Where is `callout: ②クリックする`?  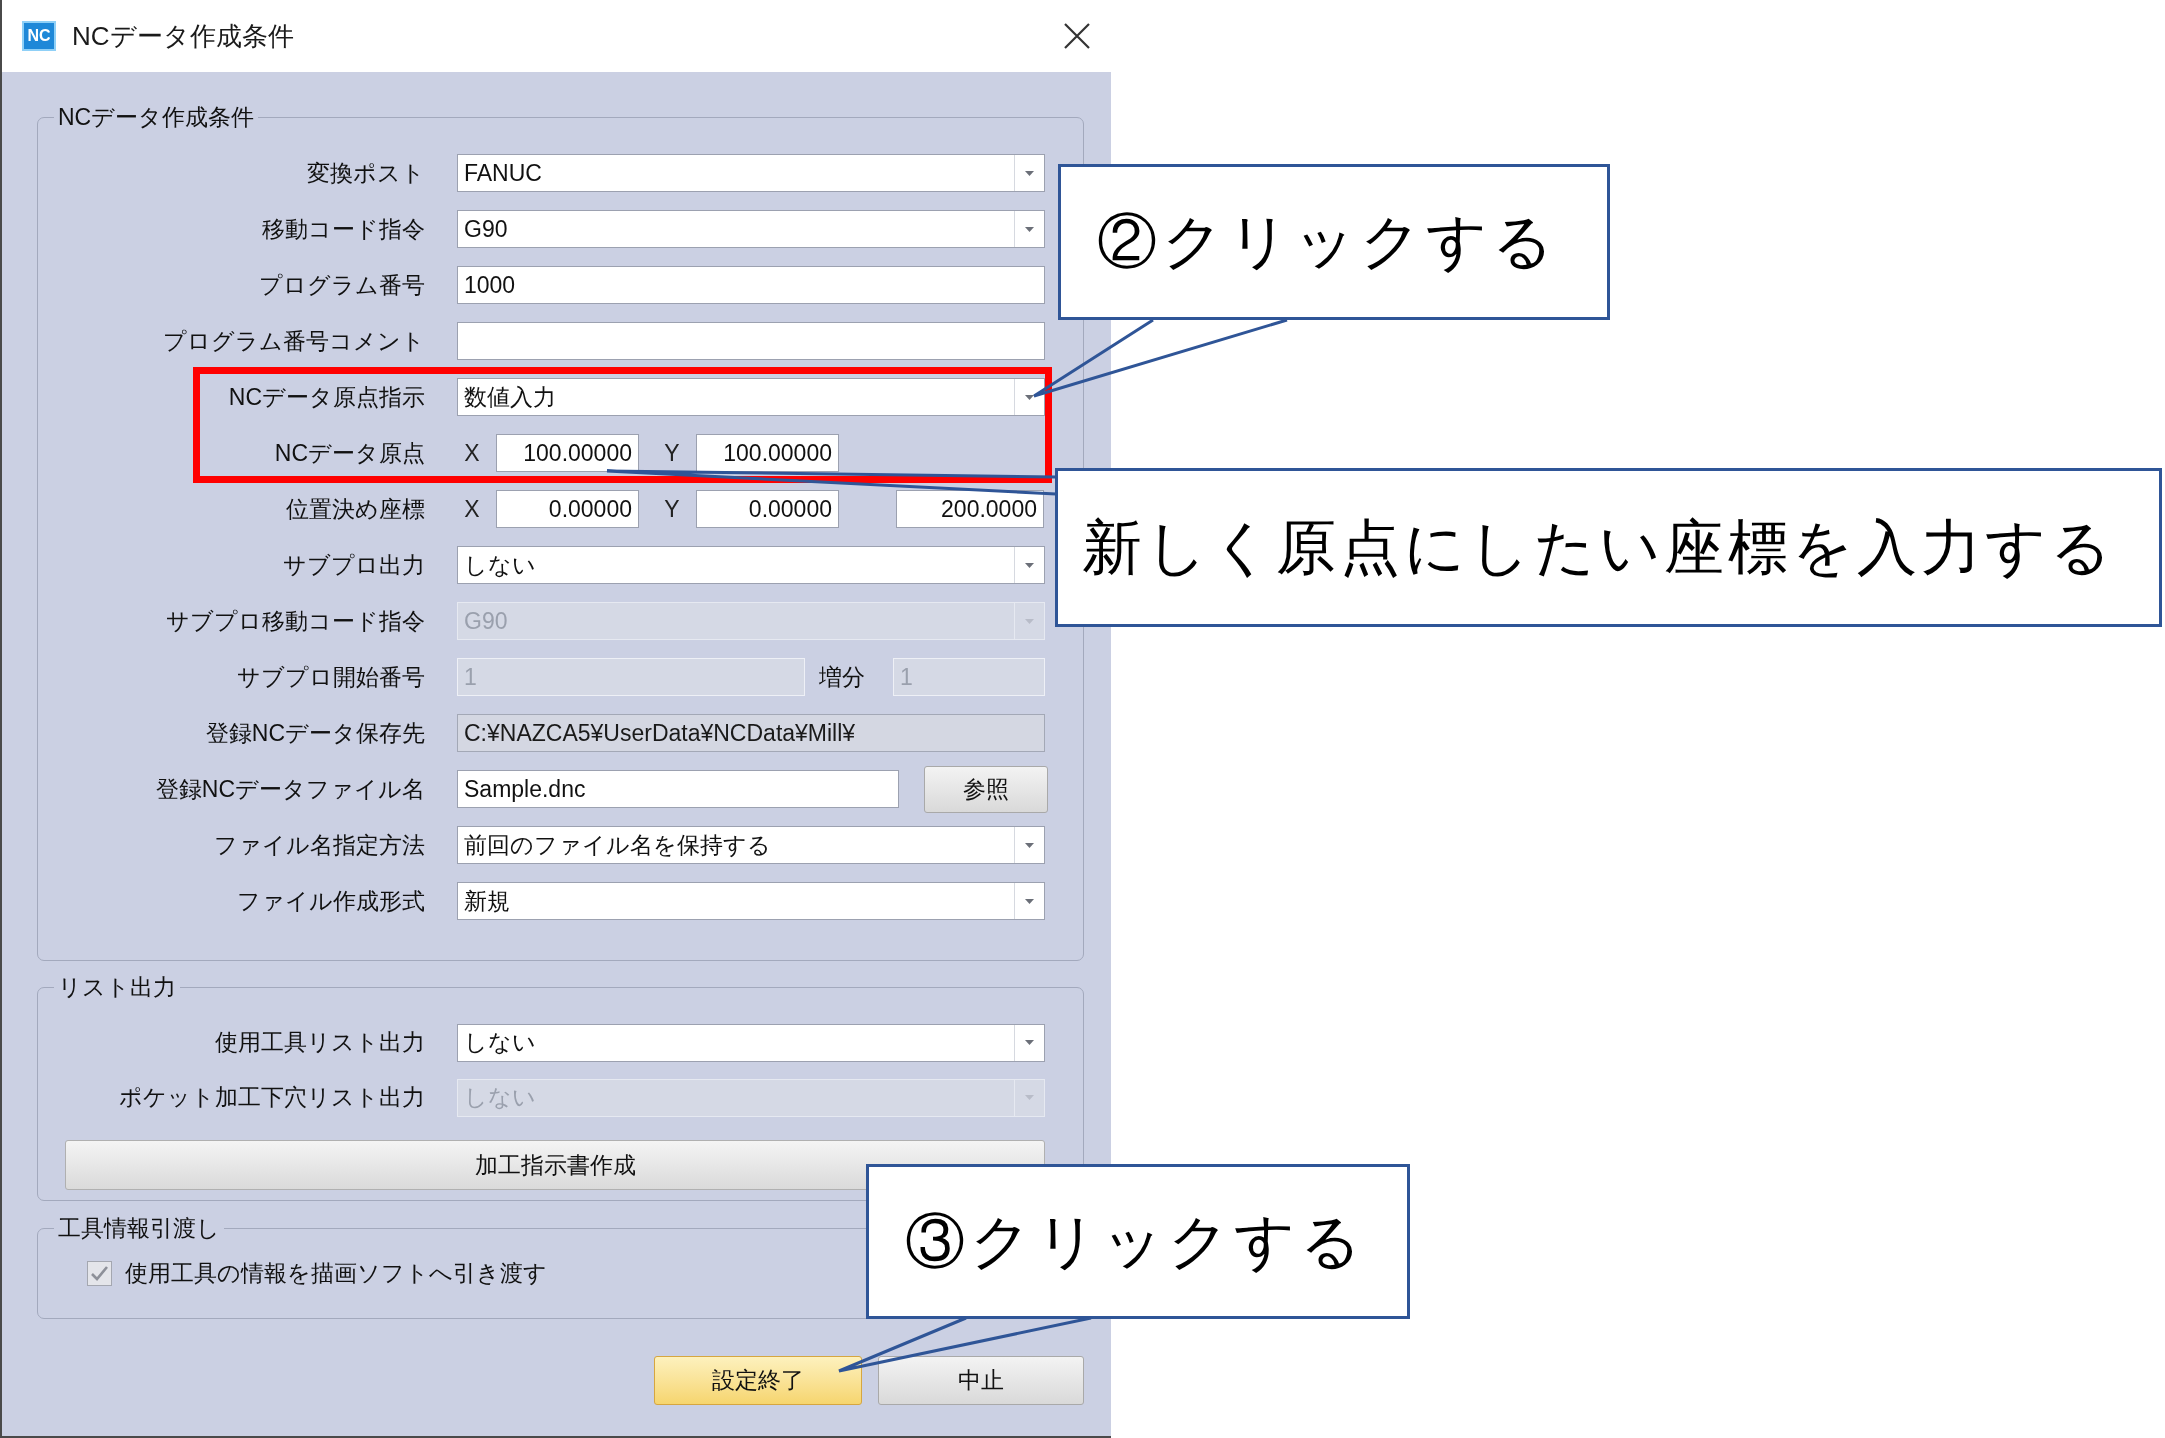
callout: ②クリックする is located at coordinates (1334, 242).